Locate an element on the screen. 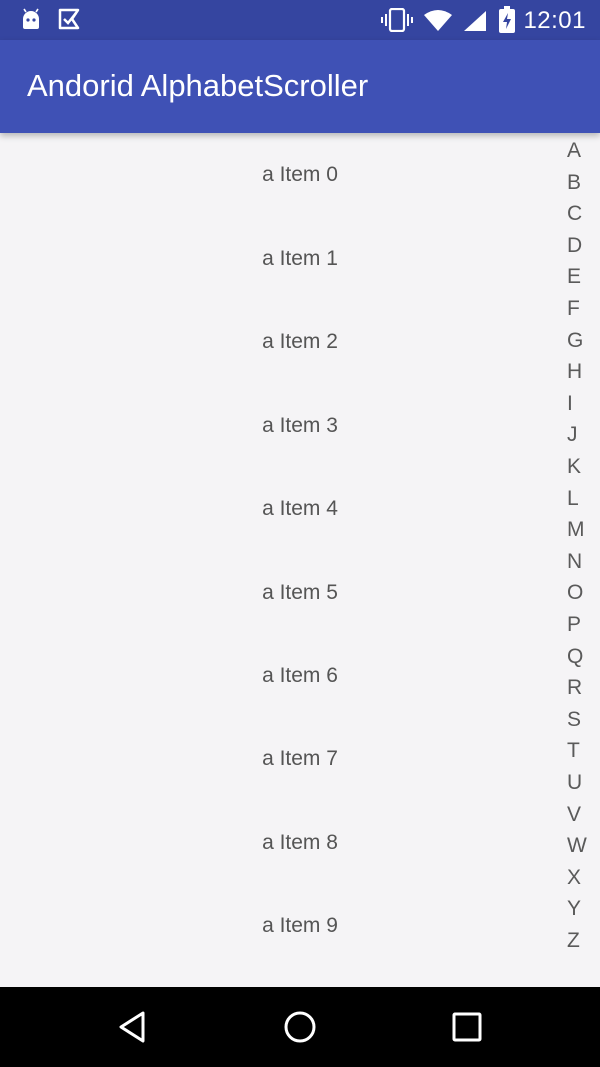 The height and width of the screenshot is (1067, 600). play-store-icon is located at coordinates (70, 21).